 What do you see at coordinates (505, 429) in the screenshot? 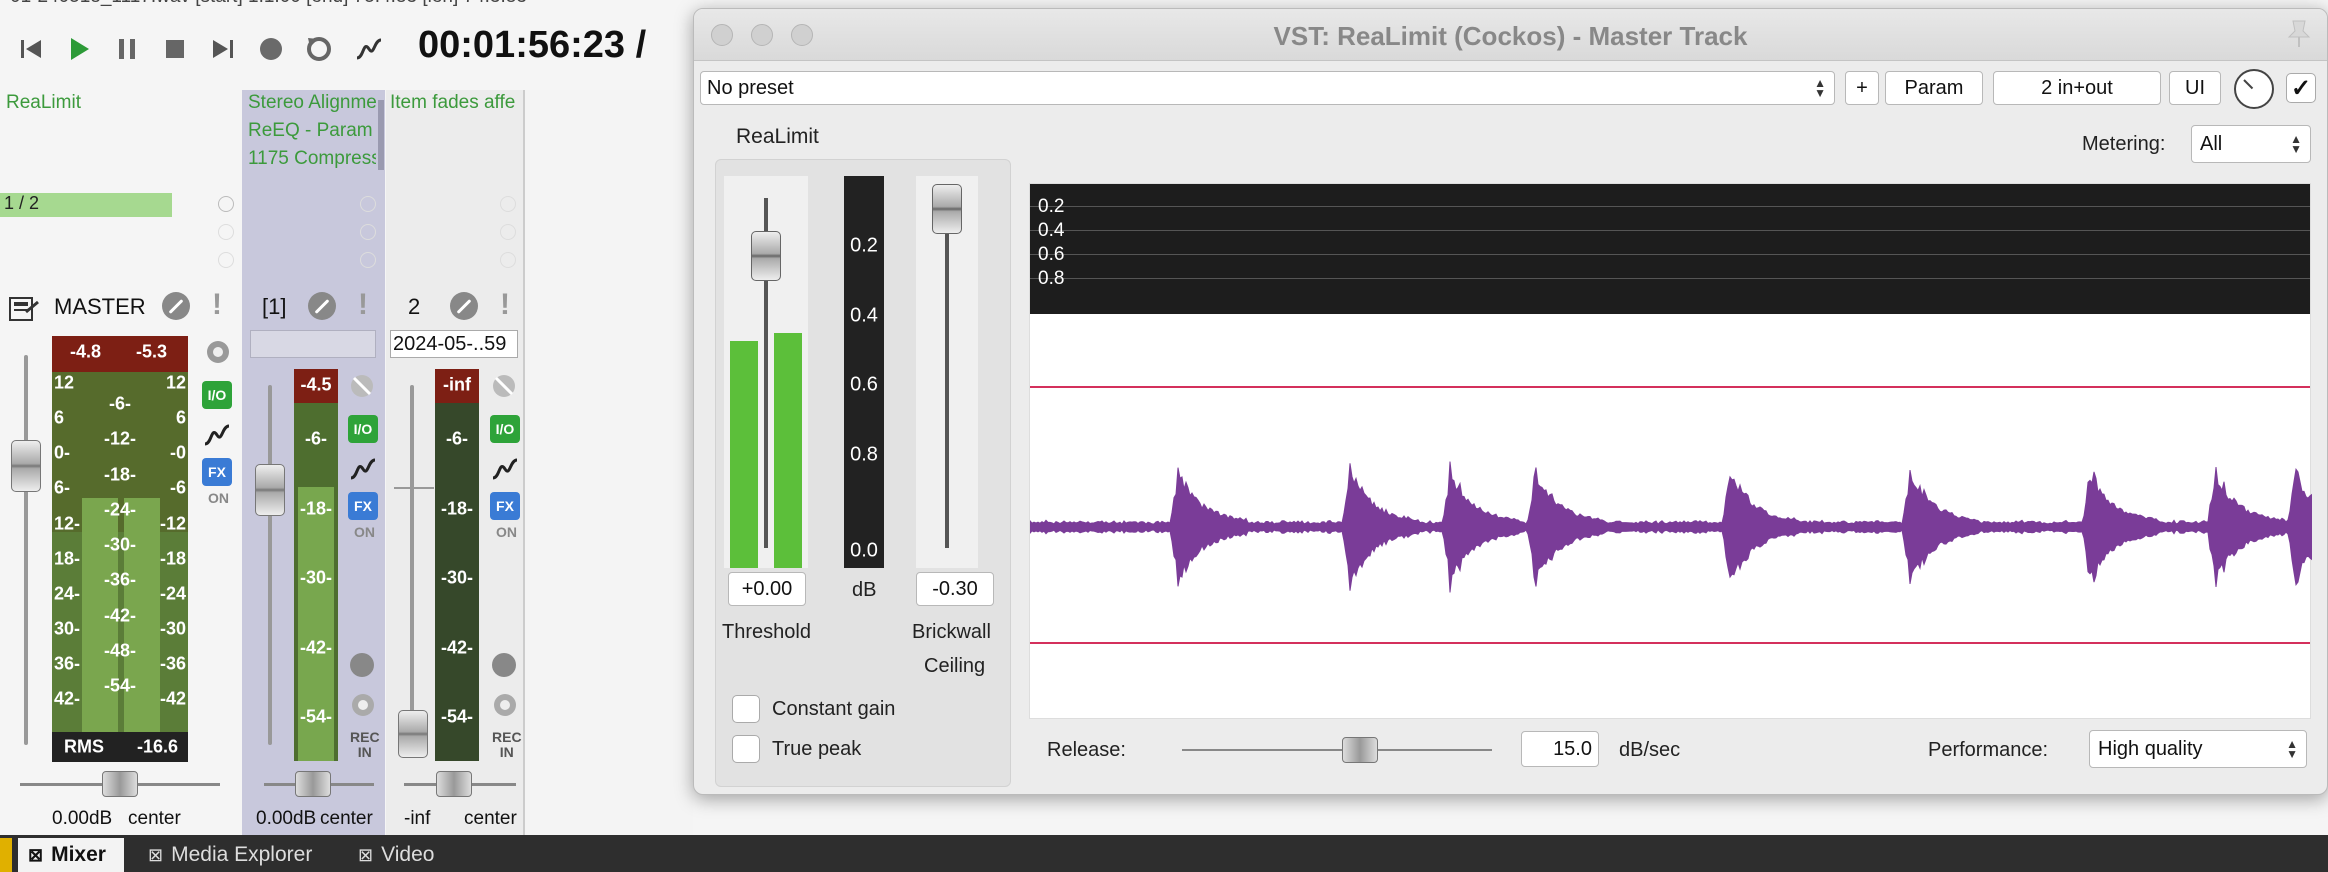
I see `track2-io-button: I/O` at bounding box center [505, 429].